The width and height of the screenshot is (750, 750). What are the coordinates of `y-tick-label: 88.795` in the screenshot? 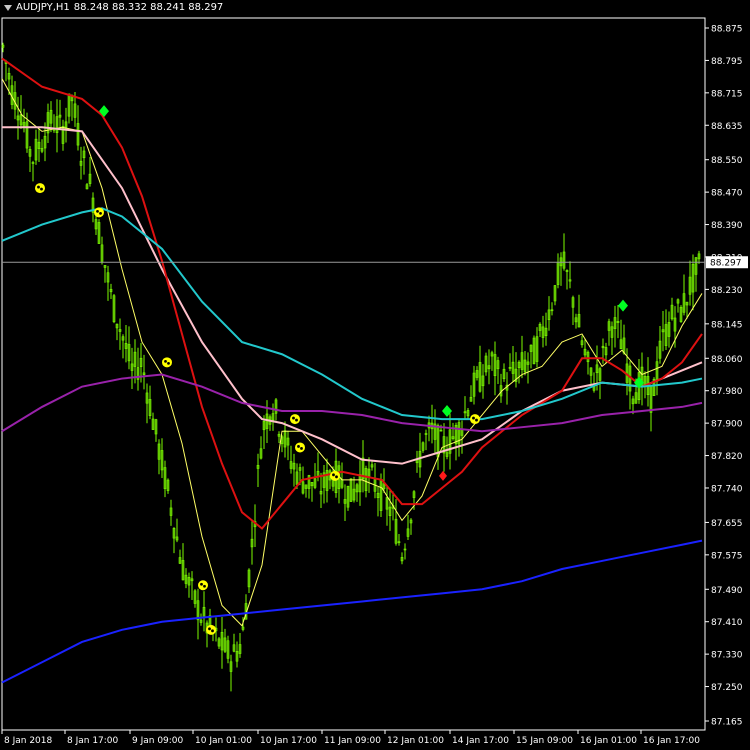 It's located at (727, 62).